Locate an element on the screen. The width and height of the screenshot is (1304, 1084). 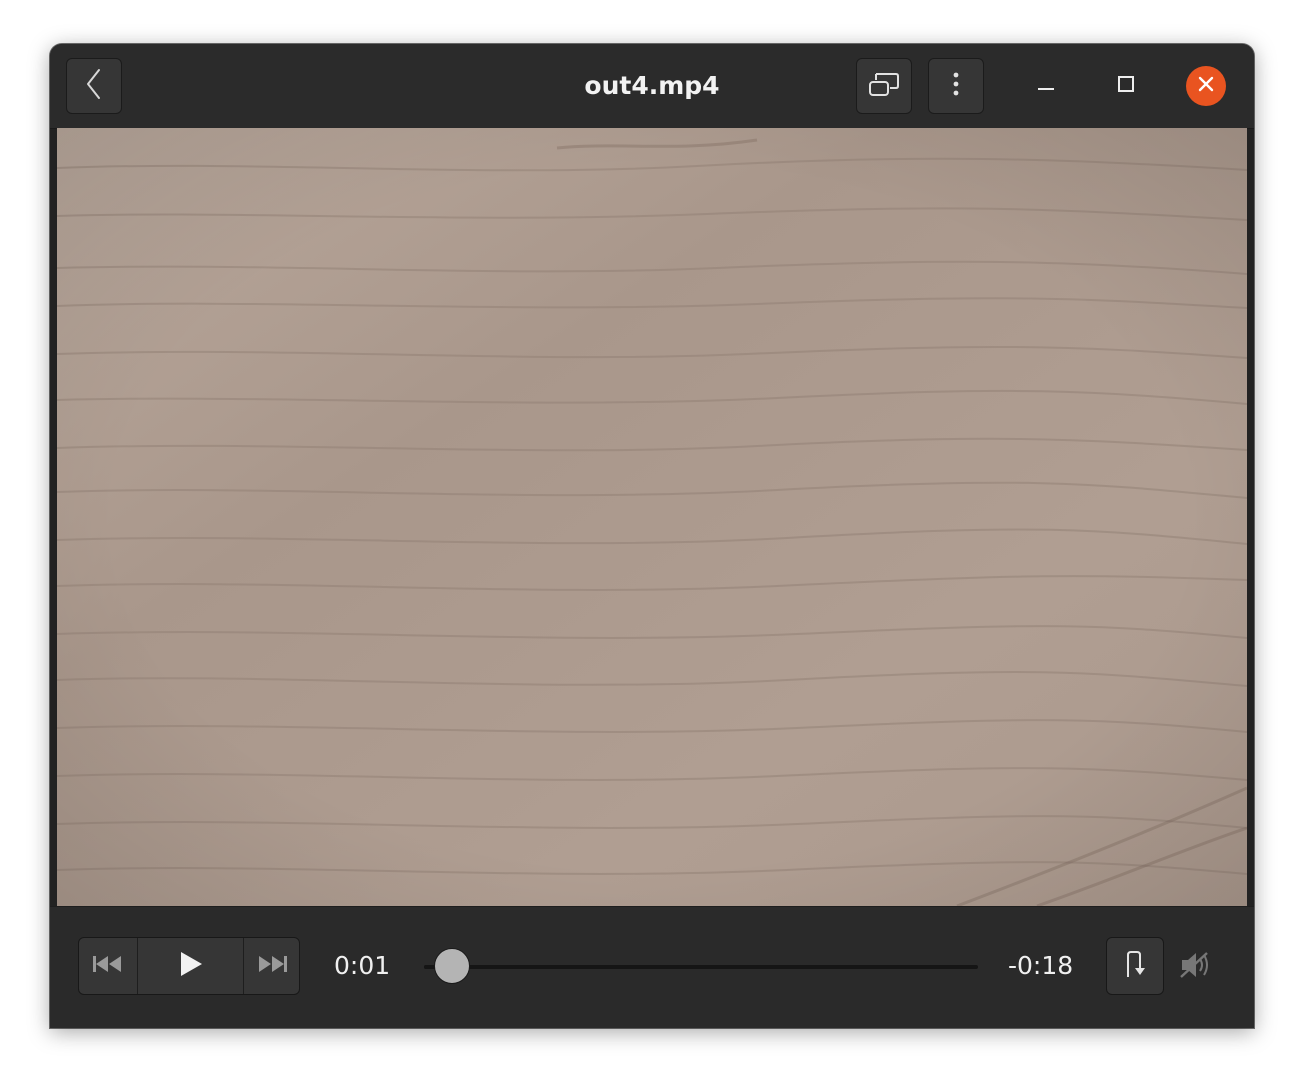
remaining-time: -0:18 is located at coordinates (1041, 965).